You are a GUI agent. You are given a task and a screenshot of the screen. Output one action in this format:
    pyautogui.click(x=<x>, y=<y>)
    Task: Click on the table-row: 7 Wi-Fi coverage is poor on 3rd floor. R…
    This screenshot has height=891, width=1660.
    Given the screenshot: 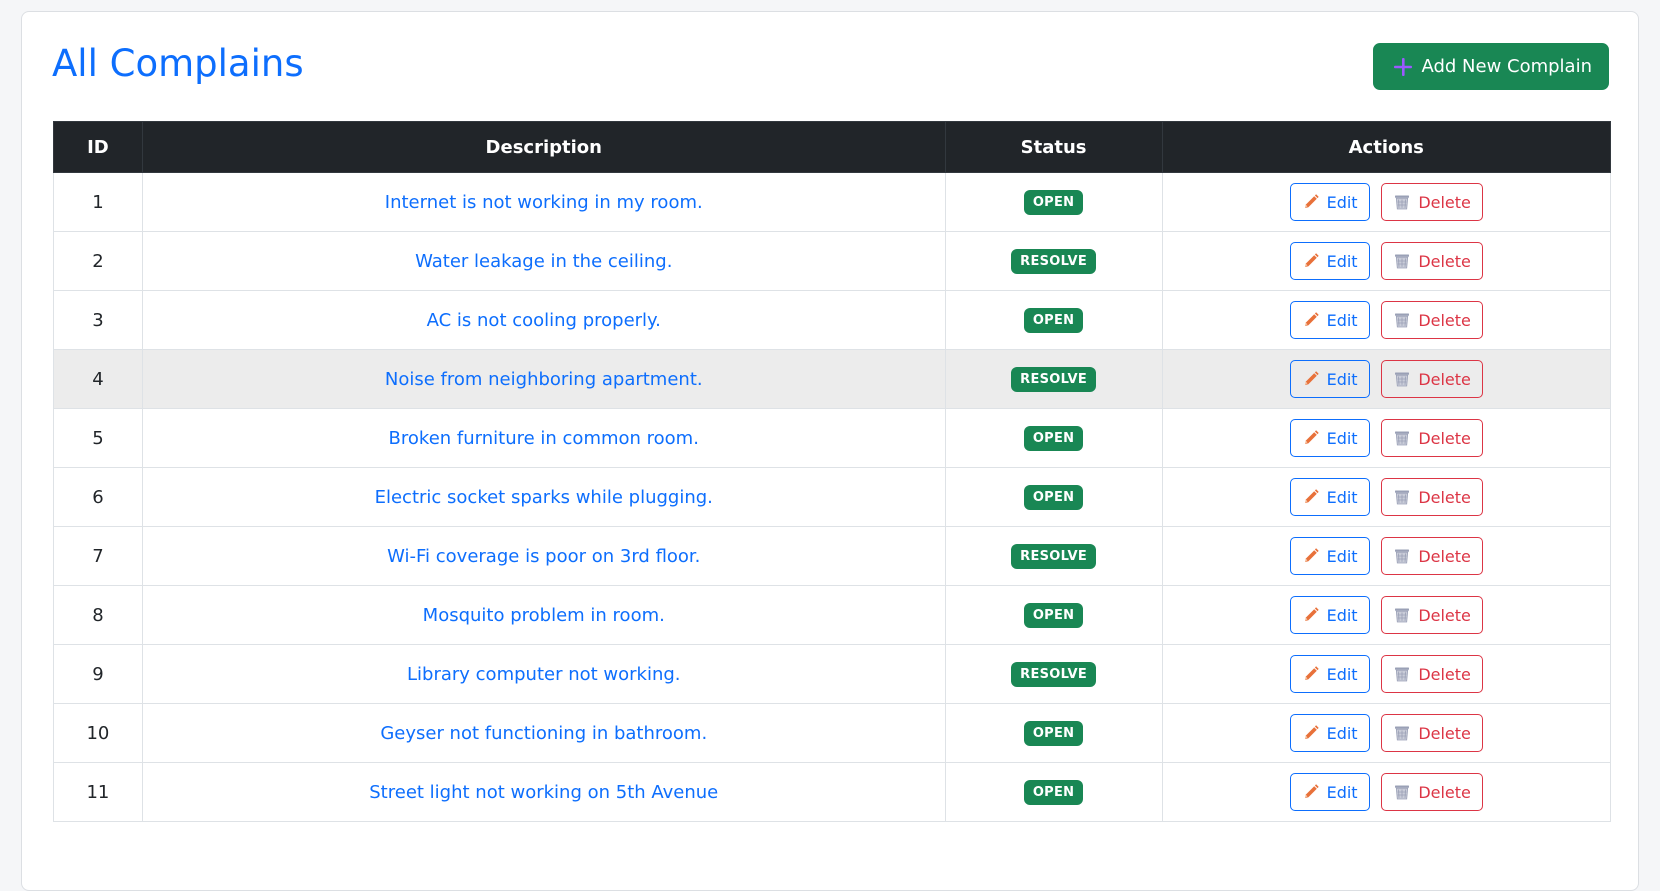 What is the action you would take?
    pyautogui.click(x=832, y=556)
    